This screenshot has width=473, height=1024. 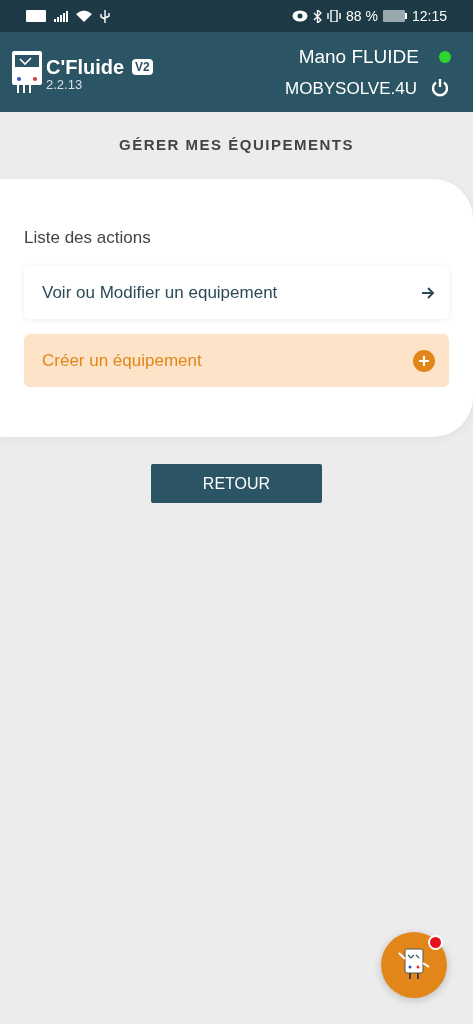 What do you see at coordinates (105, 16) in the screenshot?
I see `usb-icon` at bounding box center [105, 16].